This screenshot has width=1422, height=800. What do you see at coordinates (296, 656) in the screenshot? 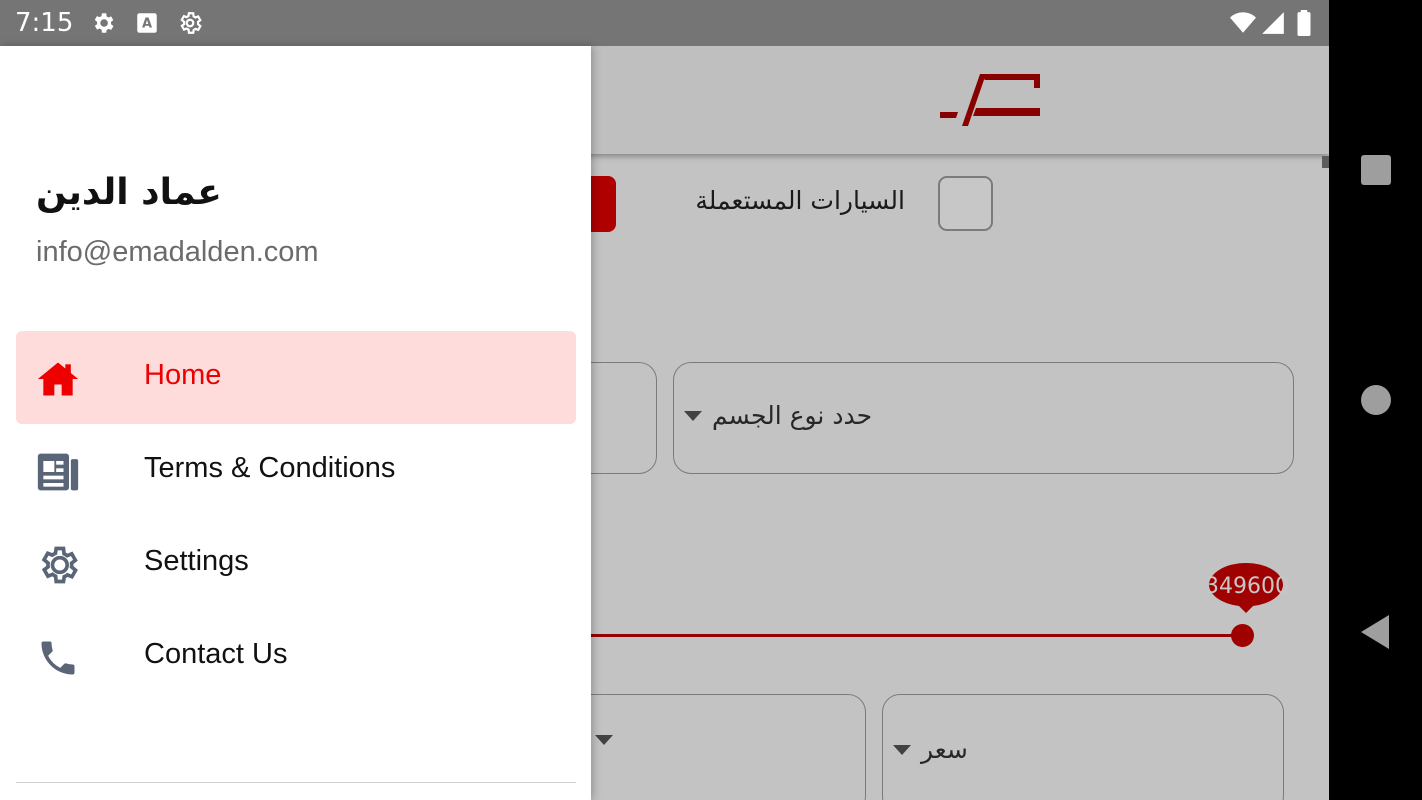
I see `drawer-item-contact: Contact Us` at bounding box center [296, 656].